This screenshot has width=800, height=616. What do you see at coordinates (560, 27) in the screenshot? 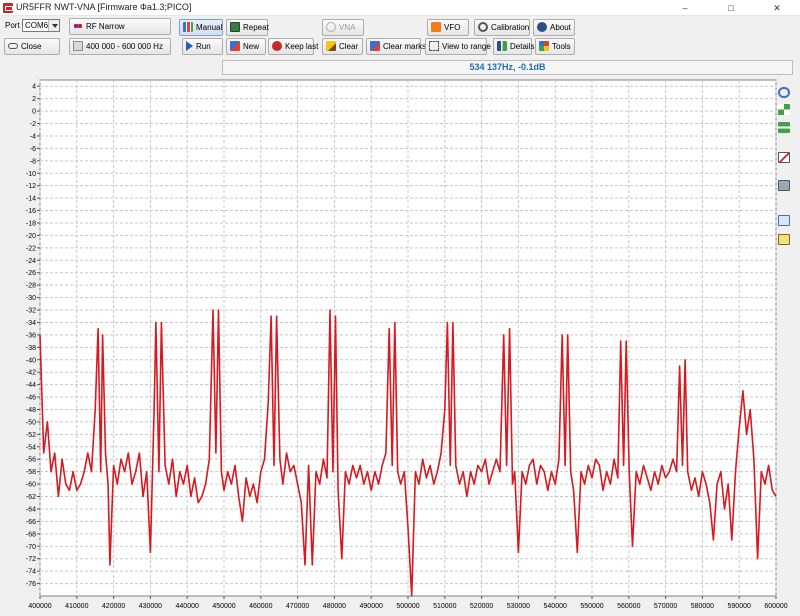
I see `about-button-label: About` at bounding box center [560, 27].